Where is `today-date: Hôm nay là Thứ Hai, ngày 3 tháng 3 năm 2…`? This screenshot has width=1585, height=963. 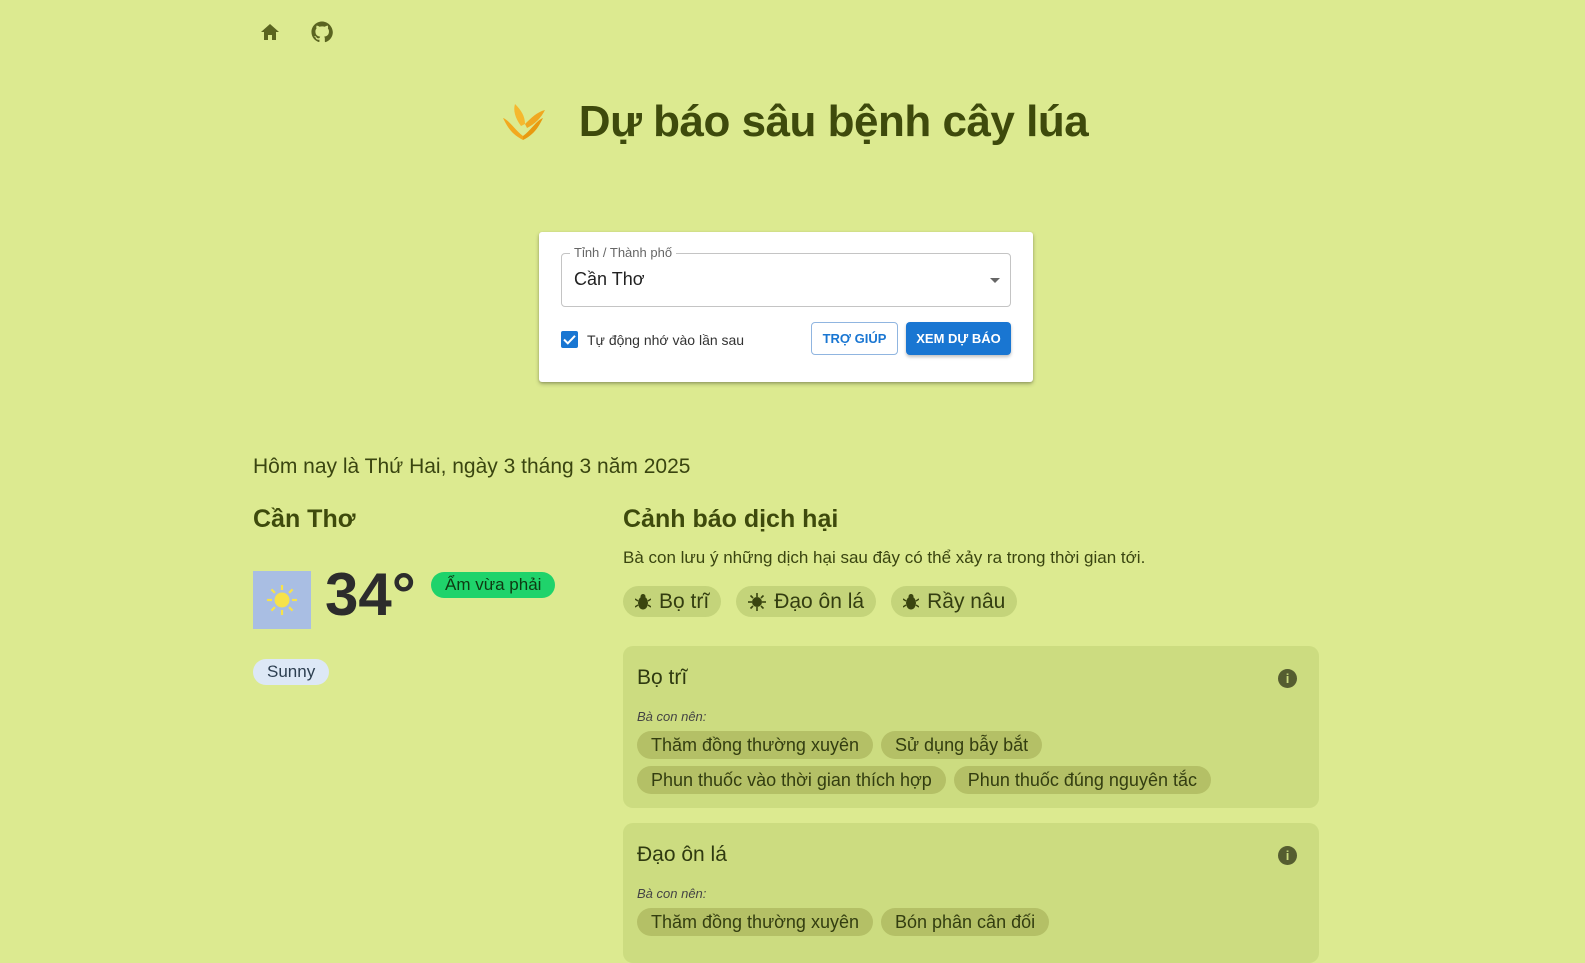 today-date: Hôm nay là Thứ Hai, ngày 3 tháng 3 năm 2… is located at coordinates (472, 466).